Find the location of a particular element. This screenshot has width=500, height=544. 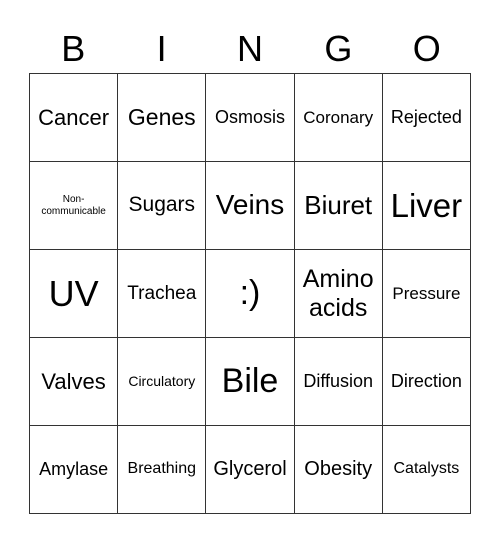

header-letter-g: G is located at coordinates (338, 48).